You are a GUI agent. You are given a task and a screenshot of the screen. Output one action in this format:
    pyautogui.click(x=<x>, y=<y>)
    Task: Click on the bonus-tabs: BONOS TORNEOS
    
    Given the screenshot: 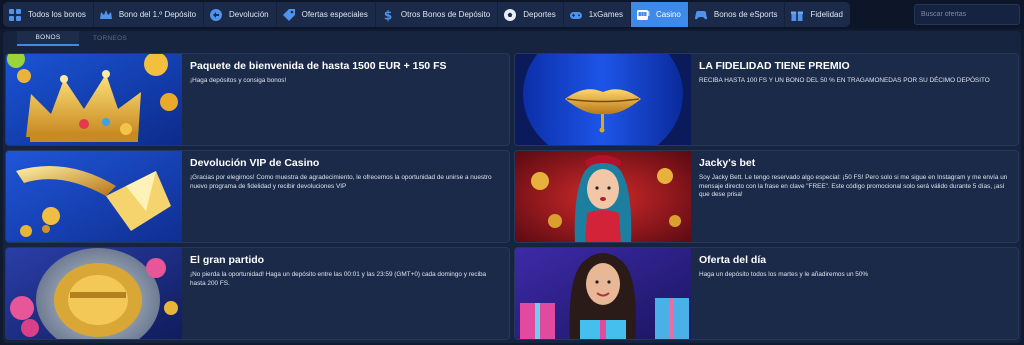 What is the action you would take?
    pyautogui.click(x=79, y=38)
    